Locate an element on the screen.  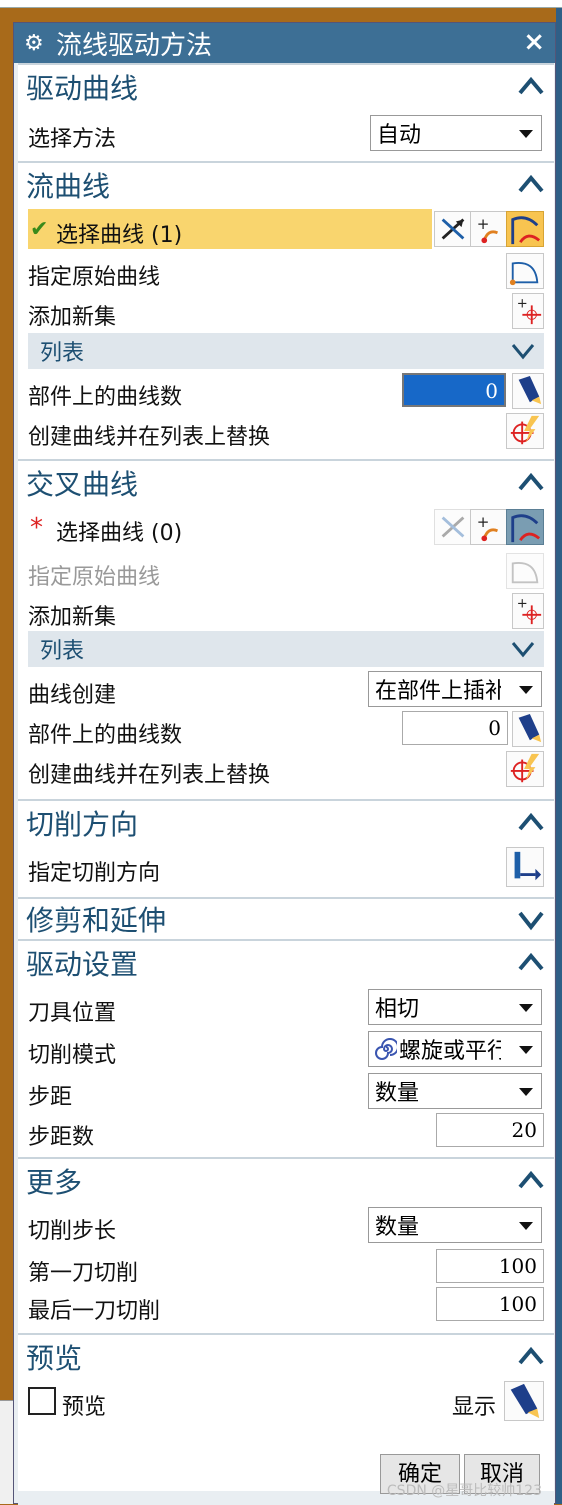
section-title: 修剪和延伸 is located at coordinates (96, 920).